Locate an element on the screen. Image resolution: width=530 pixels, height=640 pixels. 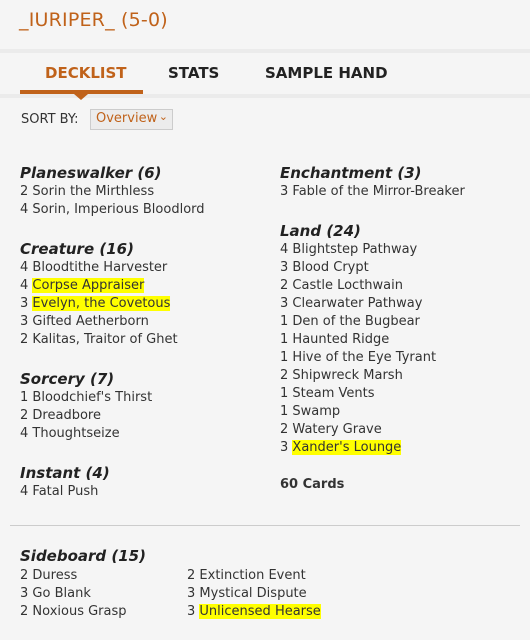
card-entry: 2 Watery Grave is located at coordinates (372, 430).